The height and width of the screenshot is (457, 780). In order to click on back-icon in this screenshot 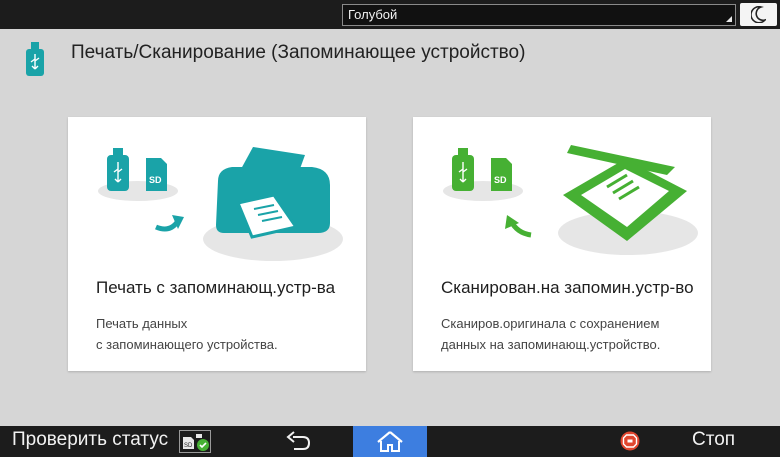, I will do `click(299, 441)`.